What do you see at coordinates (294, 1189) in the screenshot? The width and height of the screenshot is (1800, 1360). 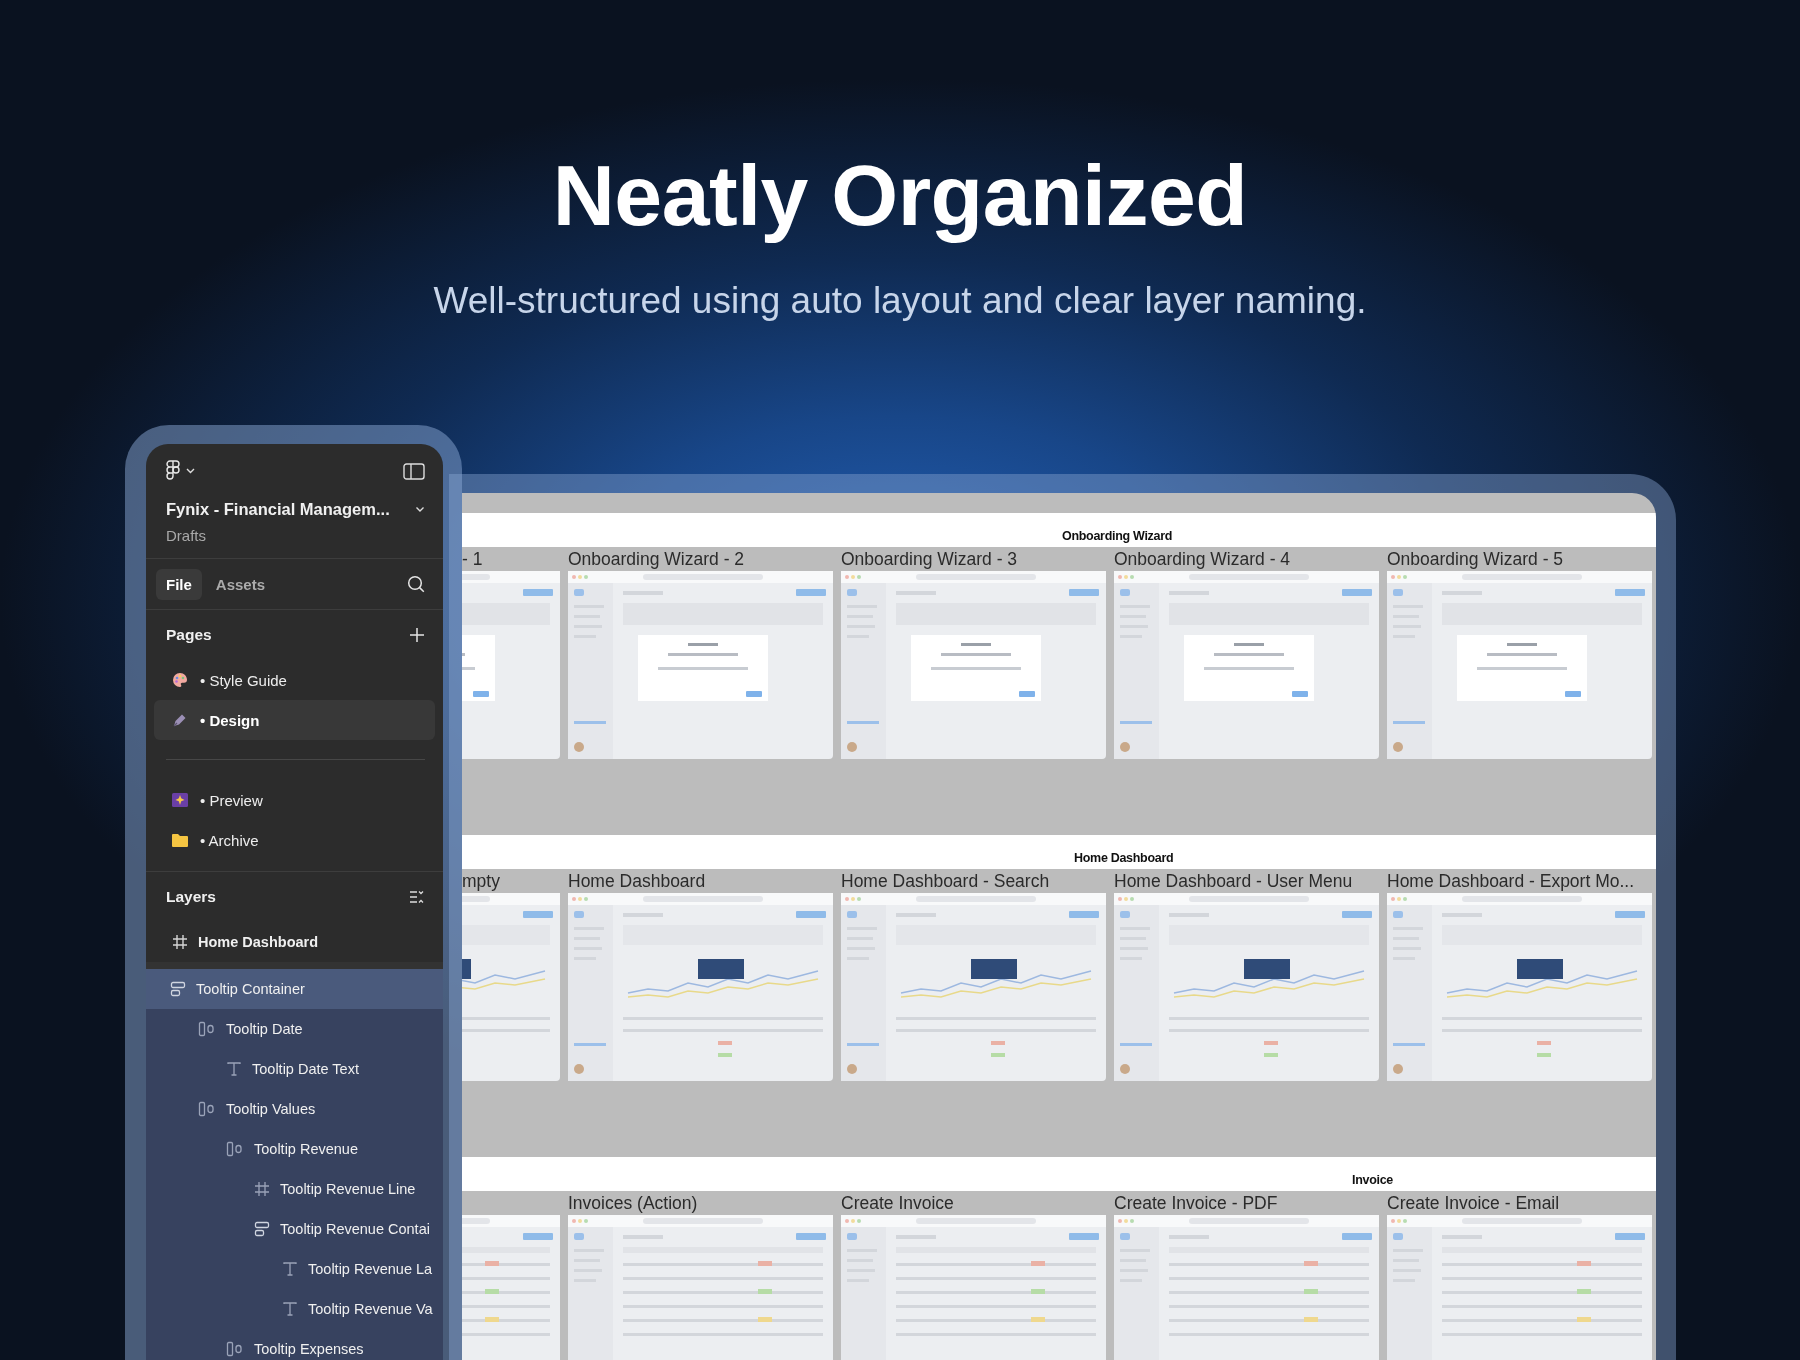 I see `layer-item: Tooltip Revenue Line` at bounding box center [294, 1189].